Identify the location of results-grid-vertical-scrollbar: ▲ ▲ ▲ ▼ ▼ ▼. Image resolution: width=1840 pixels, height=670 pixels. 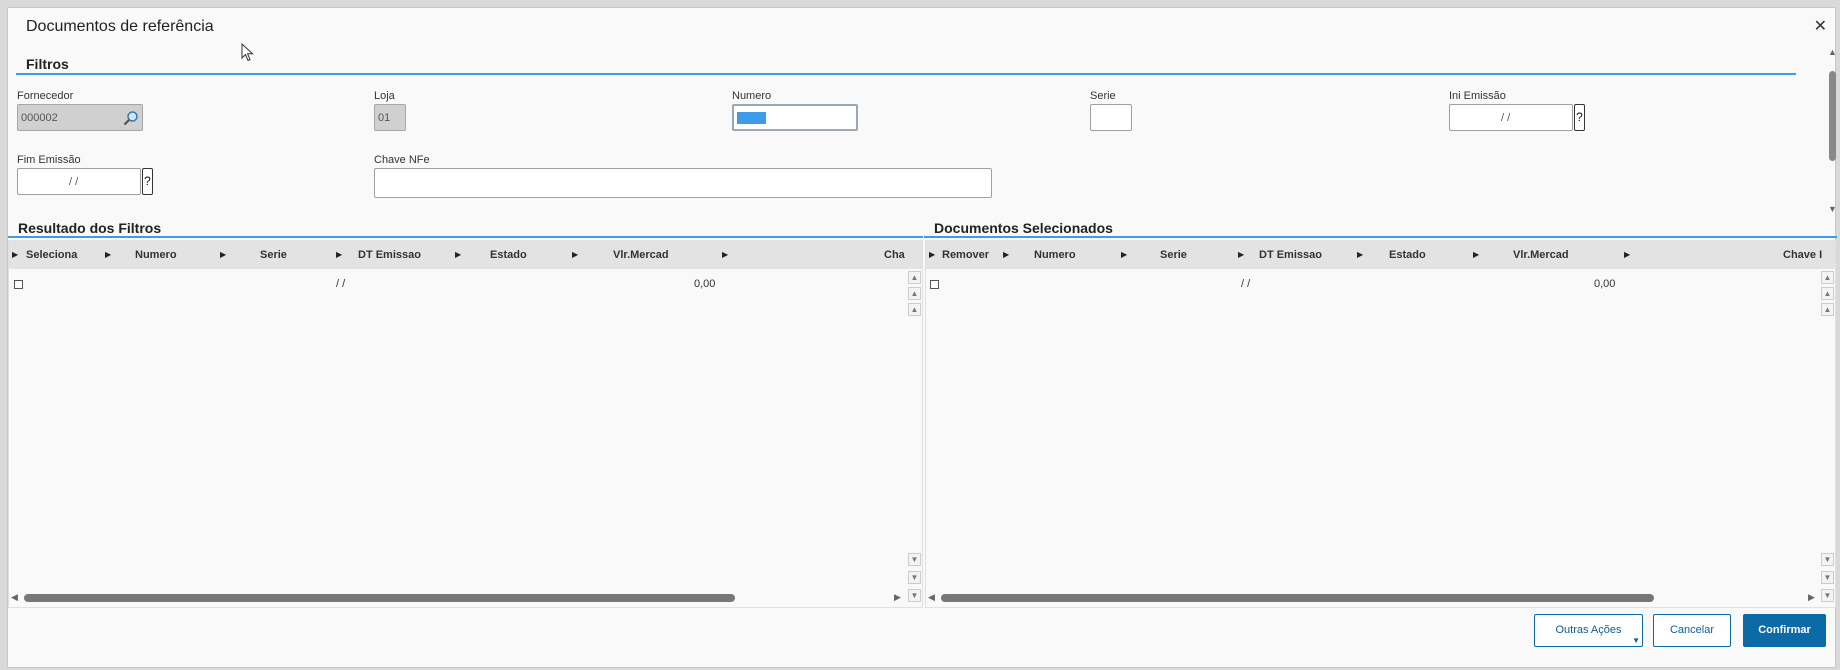
(914, 421).